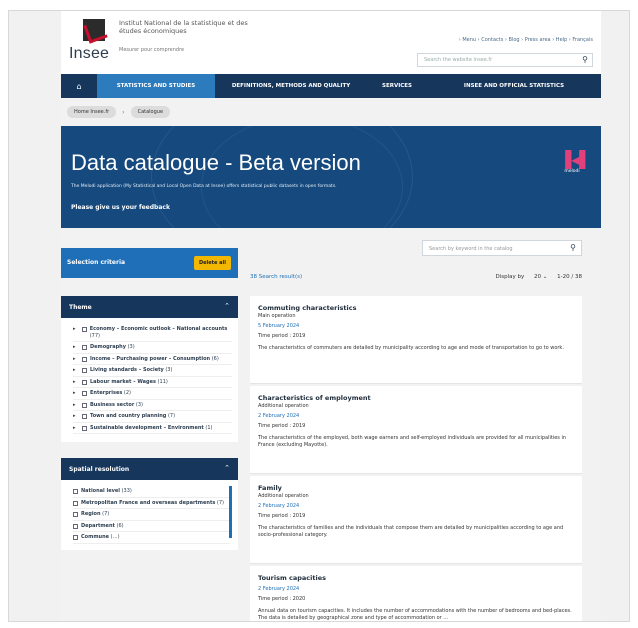  I want to click on home-icon: ⌂, so click(79, 86).